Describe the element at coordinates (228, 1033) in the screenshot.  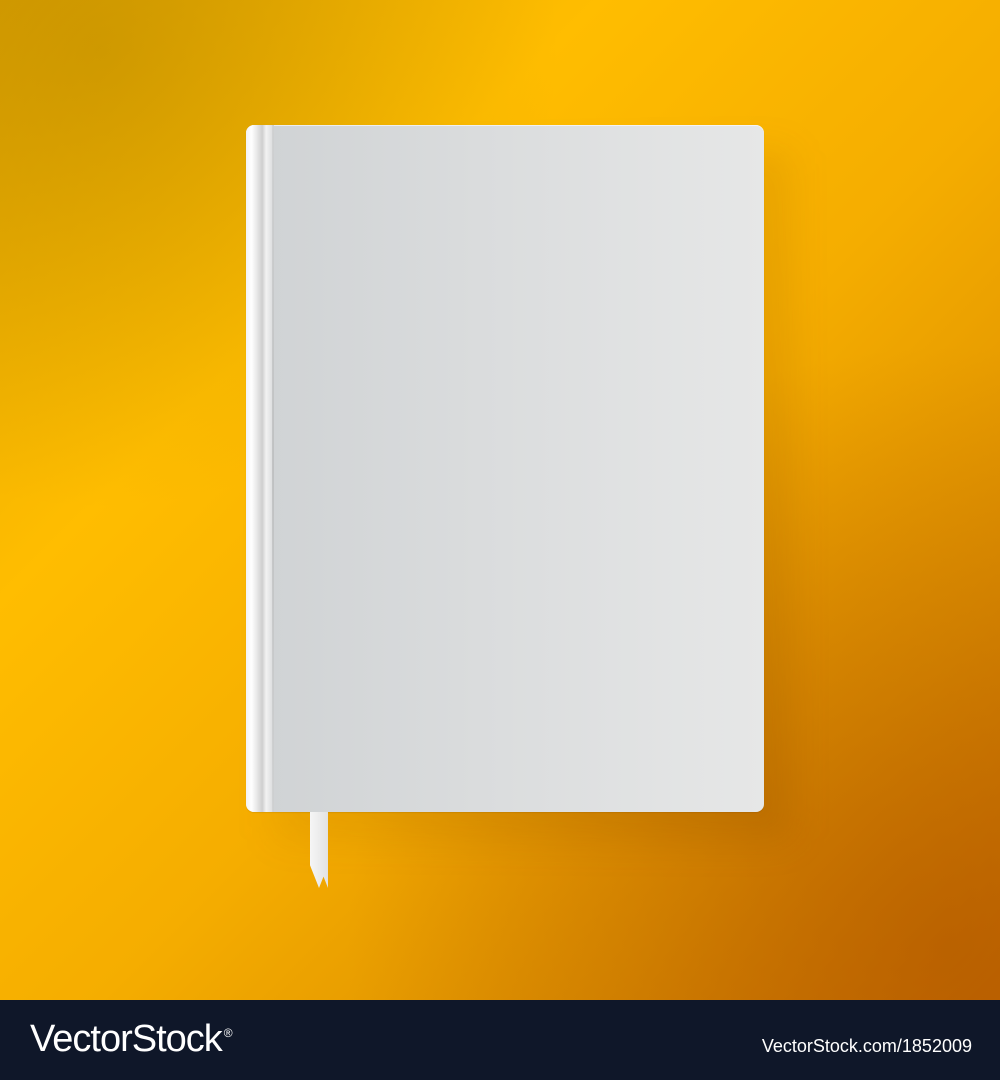
I see `registered-mark: ®` at that location.